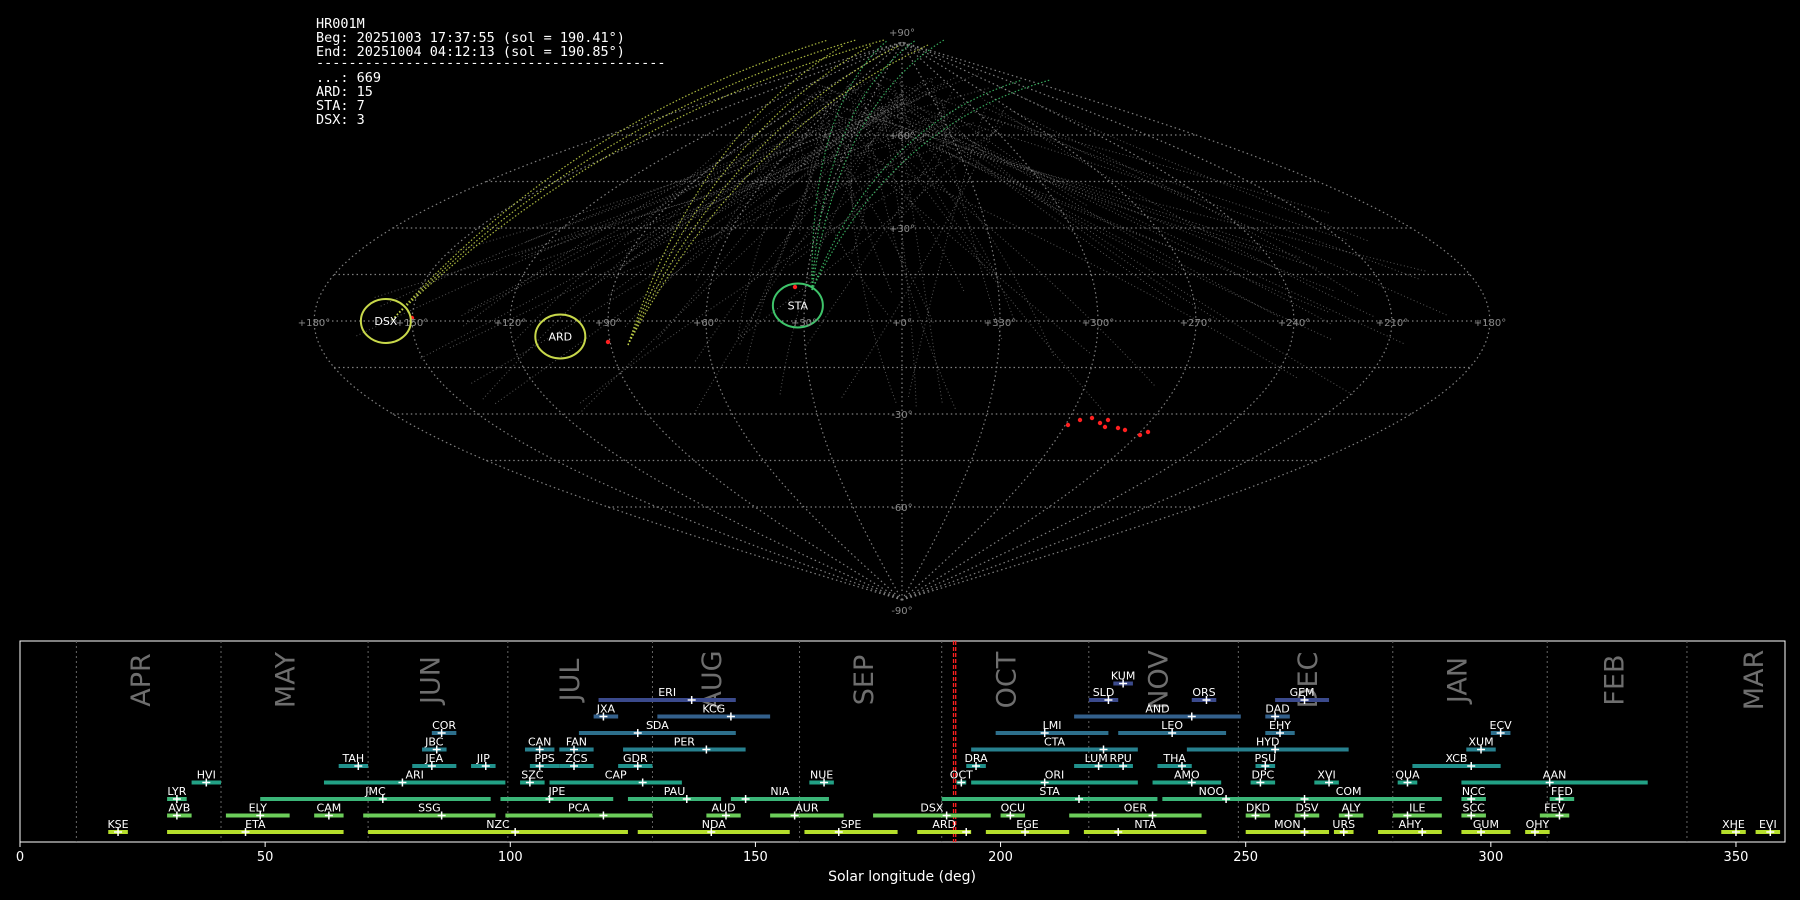 The width and height of the screenshot is (1800, 900). What do you see at coordinates (616, 775) in the screenshot?
I see `shower-label-cap: CAP` at bounding box center [616, 775].